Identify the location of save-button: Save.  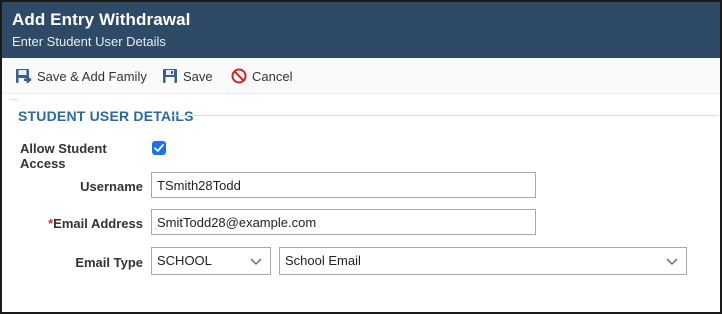
(187, 76).